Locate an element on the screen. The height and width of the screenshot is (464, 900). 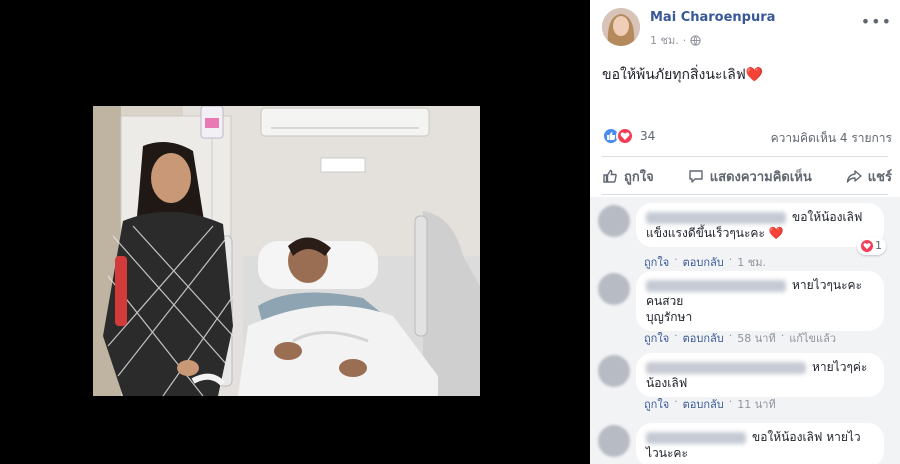
comment-text-line: ไวนะคะ is located at coordinates (667, 453).